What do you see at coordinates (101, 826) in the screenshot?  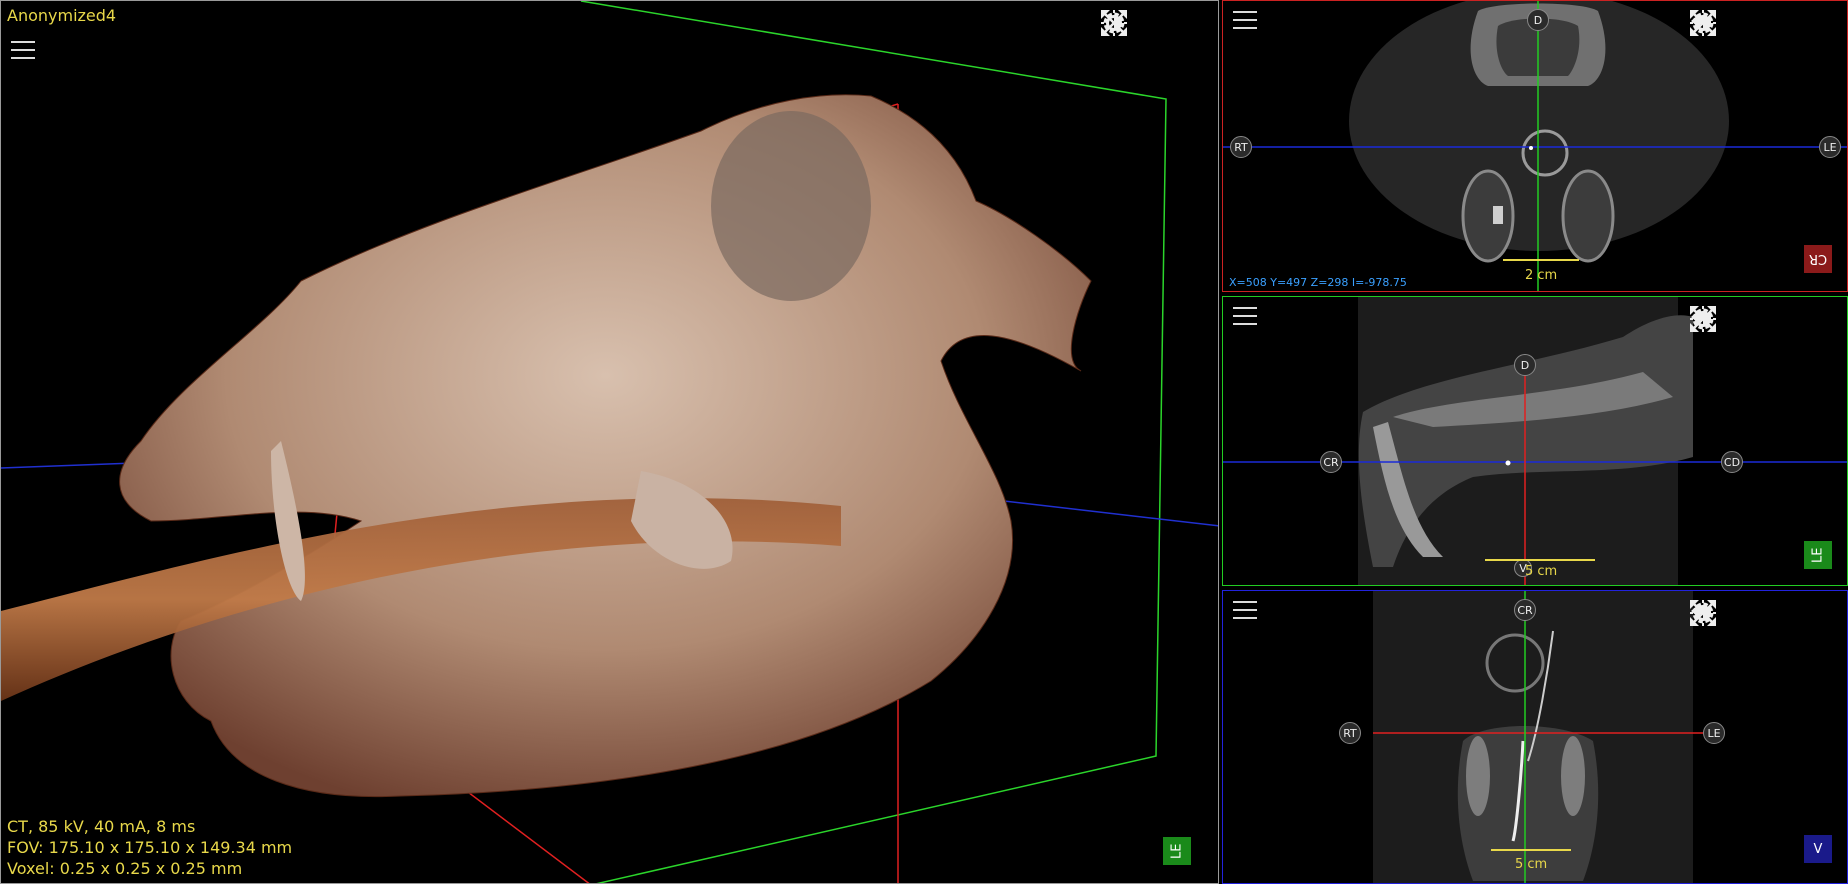 I see `modality-info: CT, 85 kV, 40 mA, 8 ms` at bounding box center [101, 826].